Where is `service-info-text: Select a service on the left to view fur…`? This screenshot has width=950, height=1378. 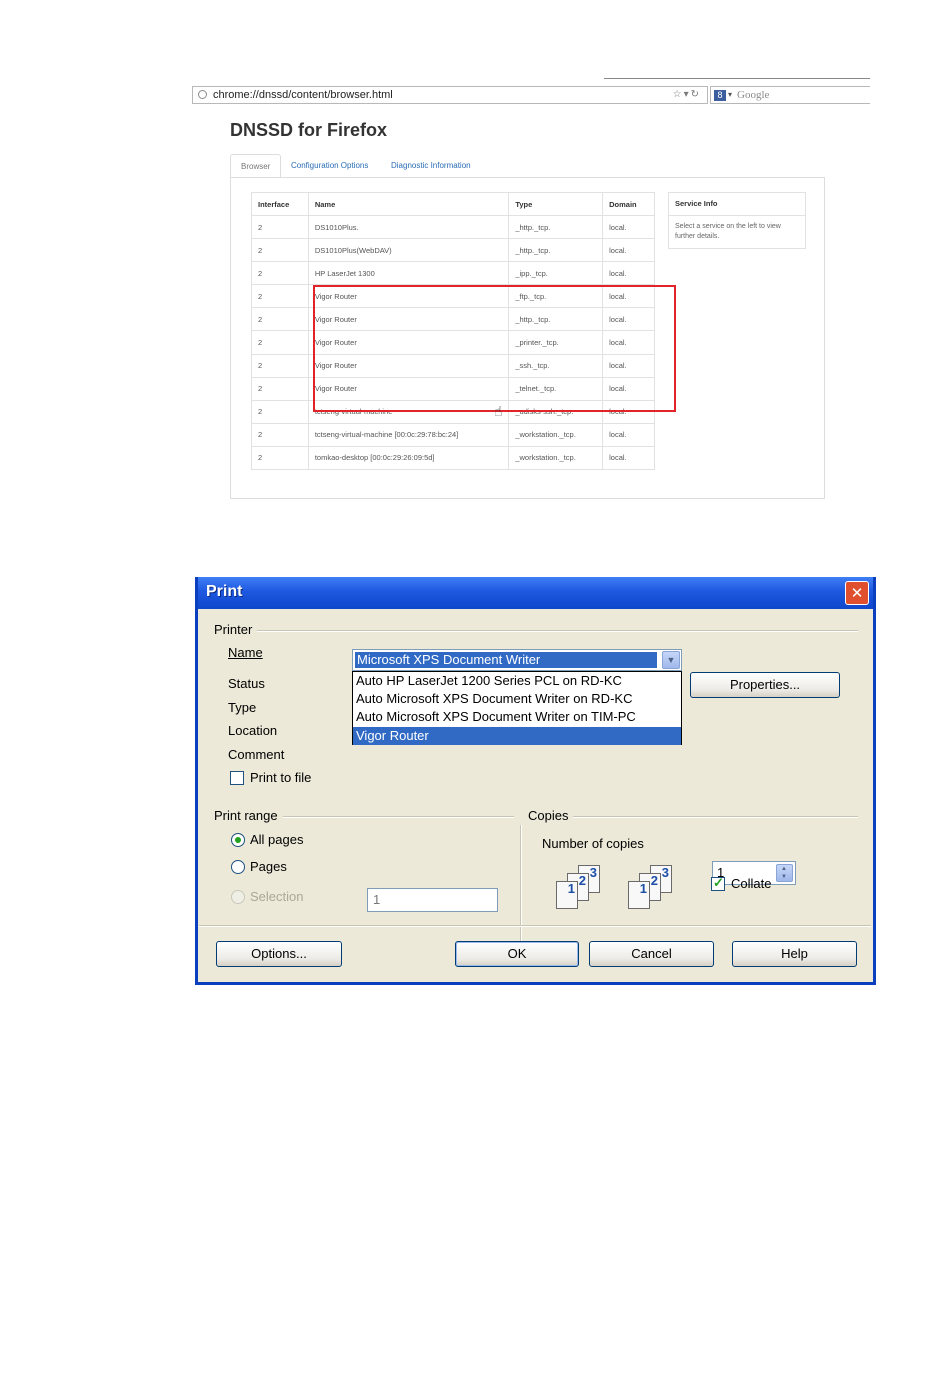
service-info-text: Select a service on the left to view fur… is located at coordinates (728, 231).